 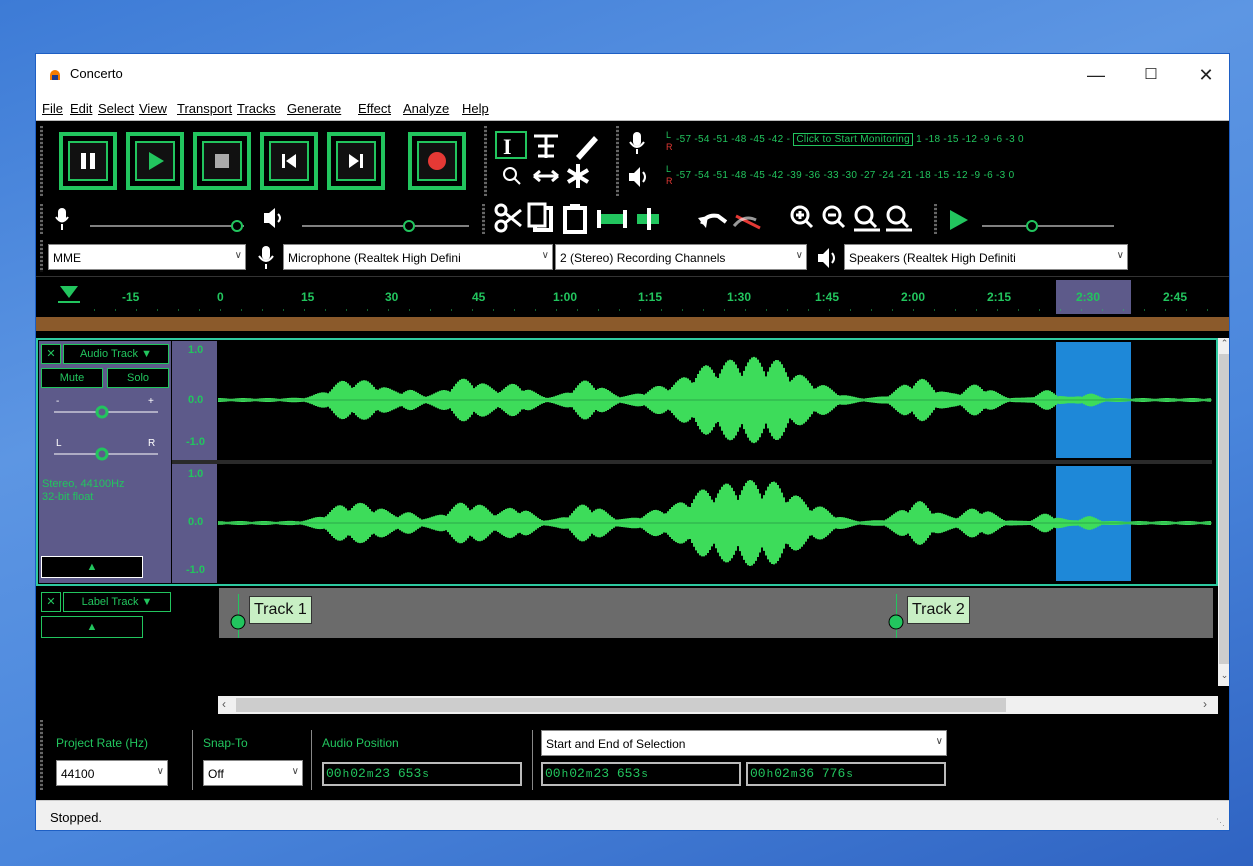 I want to click on track-format-rate: Stereo, 44100Hz, so click(x=83, y=484).